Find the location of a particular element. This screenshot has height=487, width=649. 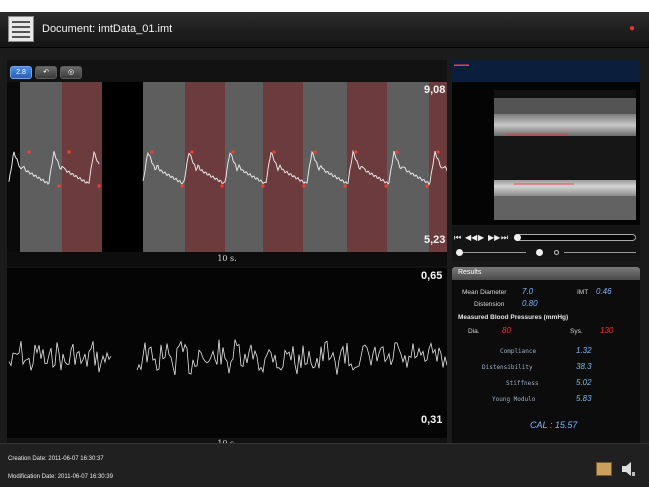

results-header: Results is located at coordinates (546, 273).